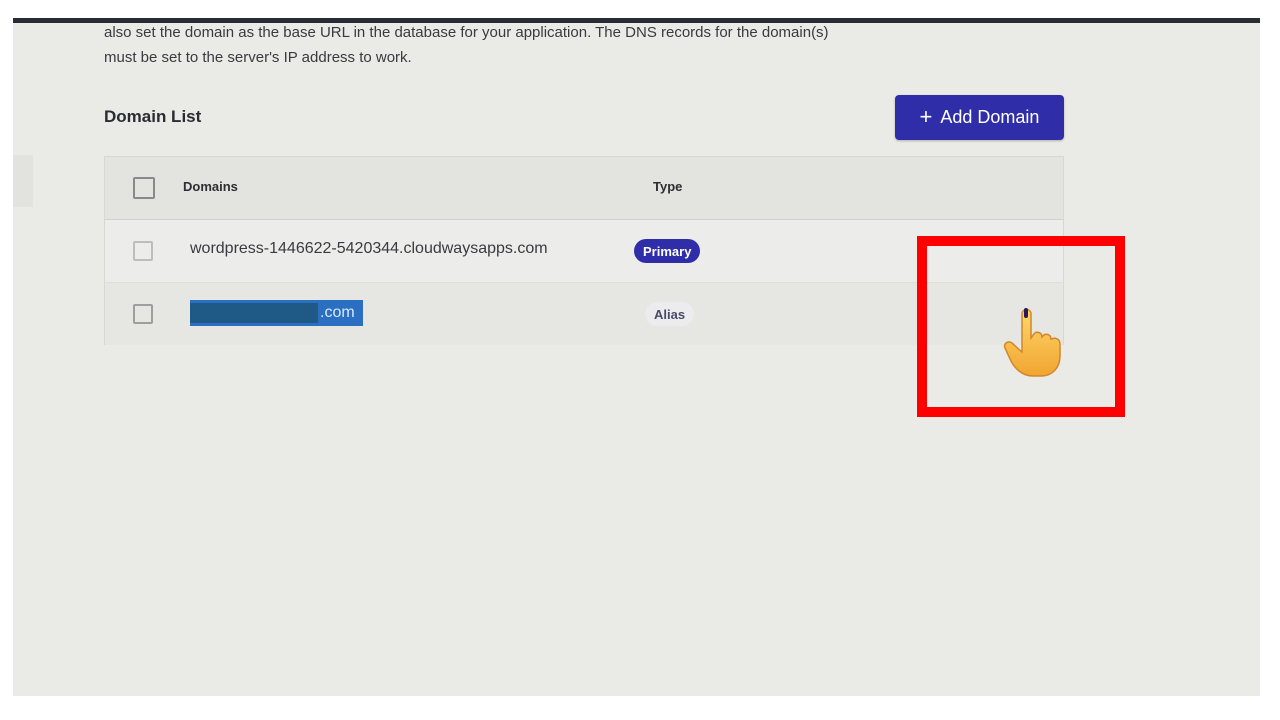  What do you see at coordinates (668, 186) in the screenshot?
I see `column-header-type: Type` at bounding box center [668, 186].